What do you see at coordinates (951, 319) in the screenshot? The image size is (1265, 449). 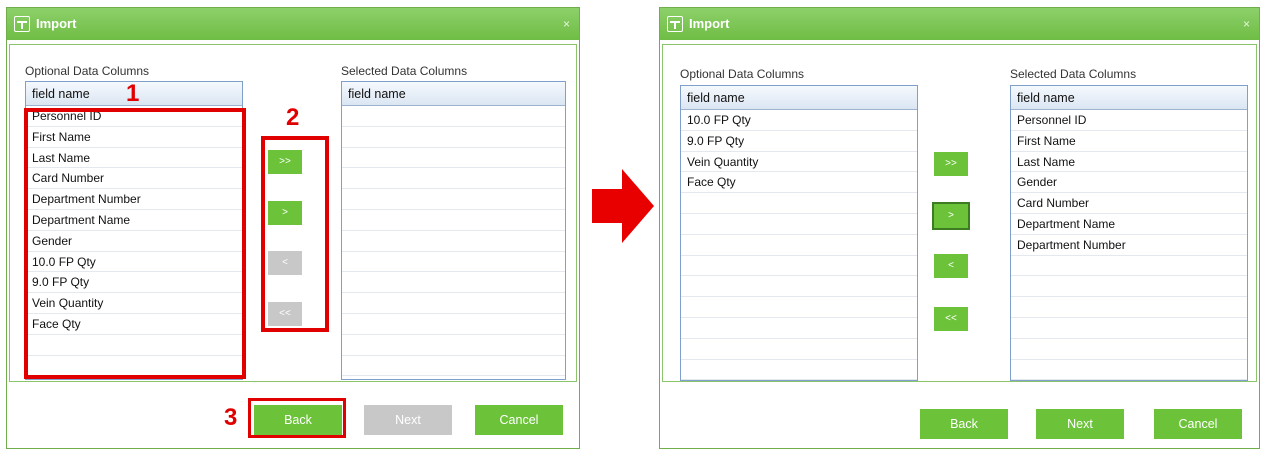 I see `remove-all-button: <<` at bounding box center [951, 319].